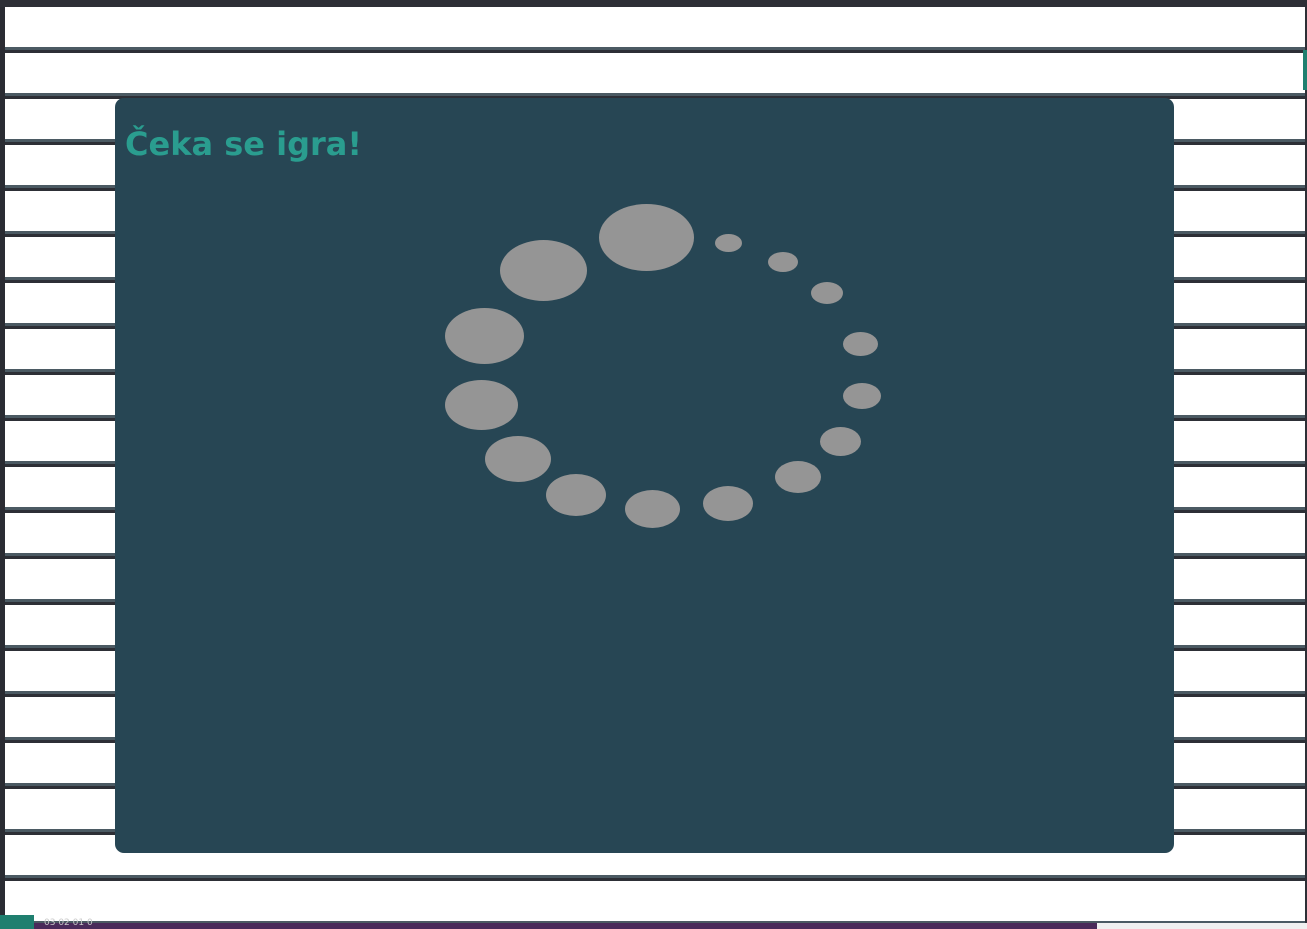  Describe the element at coordinates (68, 923) in the screenshot. I see `taskbar-text: 03 02 01 0` at that location.